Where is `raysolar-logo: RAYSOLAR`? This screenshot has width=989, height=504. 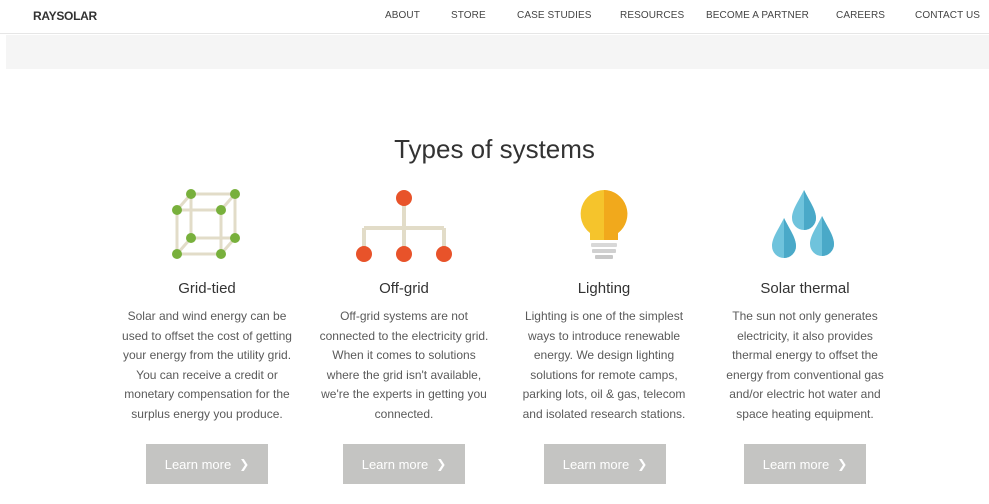
raysolar-logo: RAYSOLAR is located at coordinates (65, 14).